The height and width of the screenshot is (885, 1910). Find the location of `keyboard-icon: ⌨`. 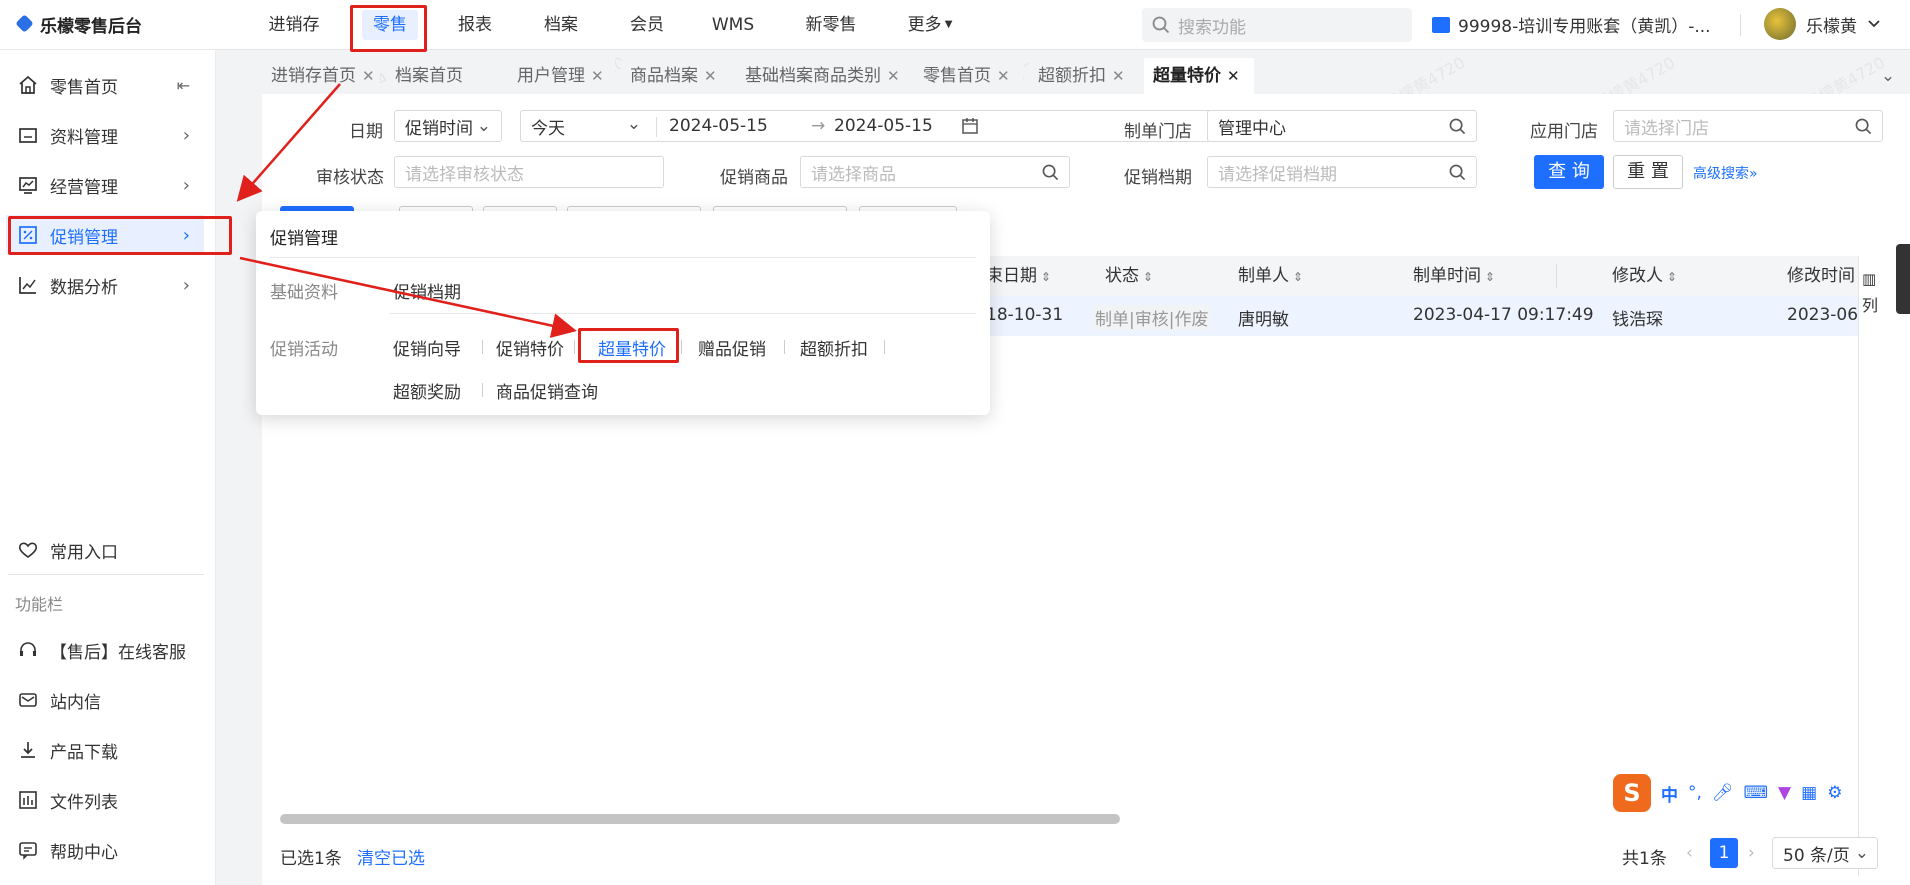

keyboard-icon: ⌨ is located at coordinates (1756, 793).